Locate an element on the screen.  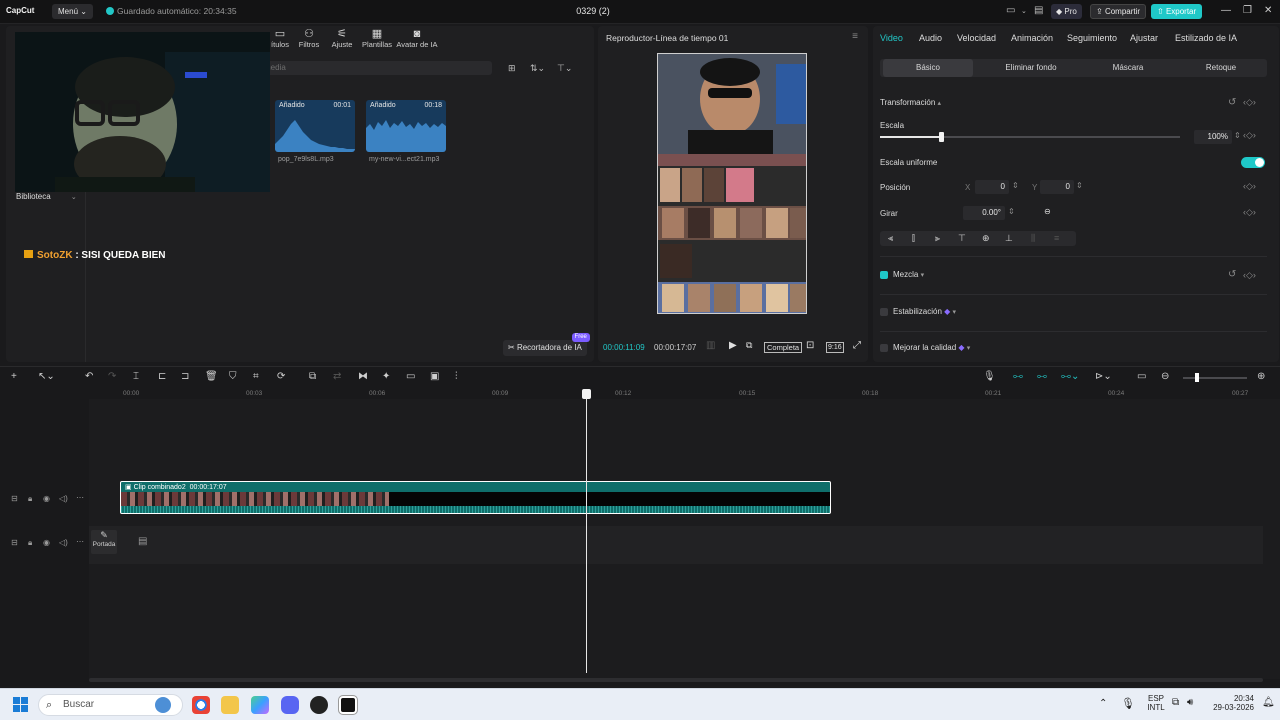
preview-canvas is located at coordinates (732, 183).